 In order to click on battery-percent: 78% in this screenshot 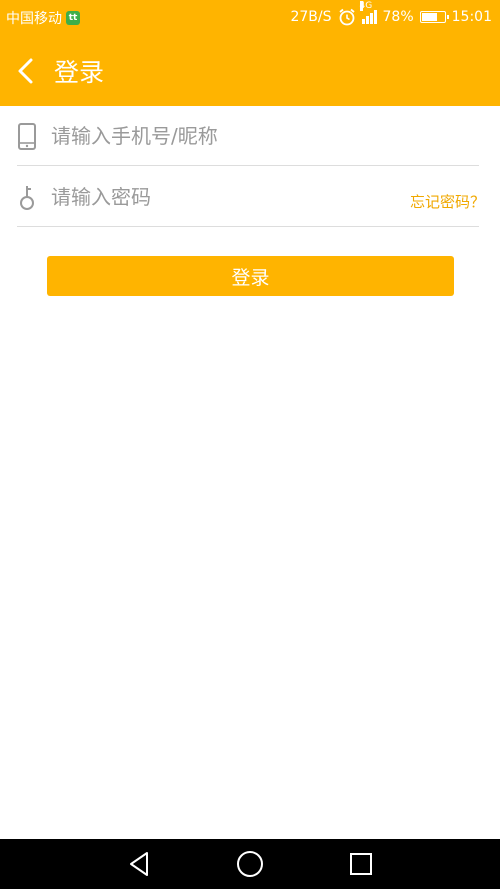, I will do `click(398, 17)`.